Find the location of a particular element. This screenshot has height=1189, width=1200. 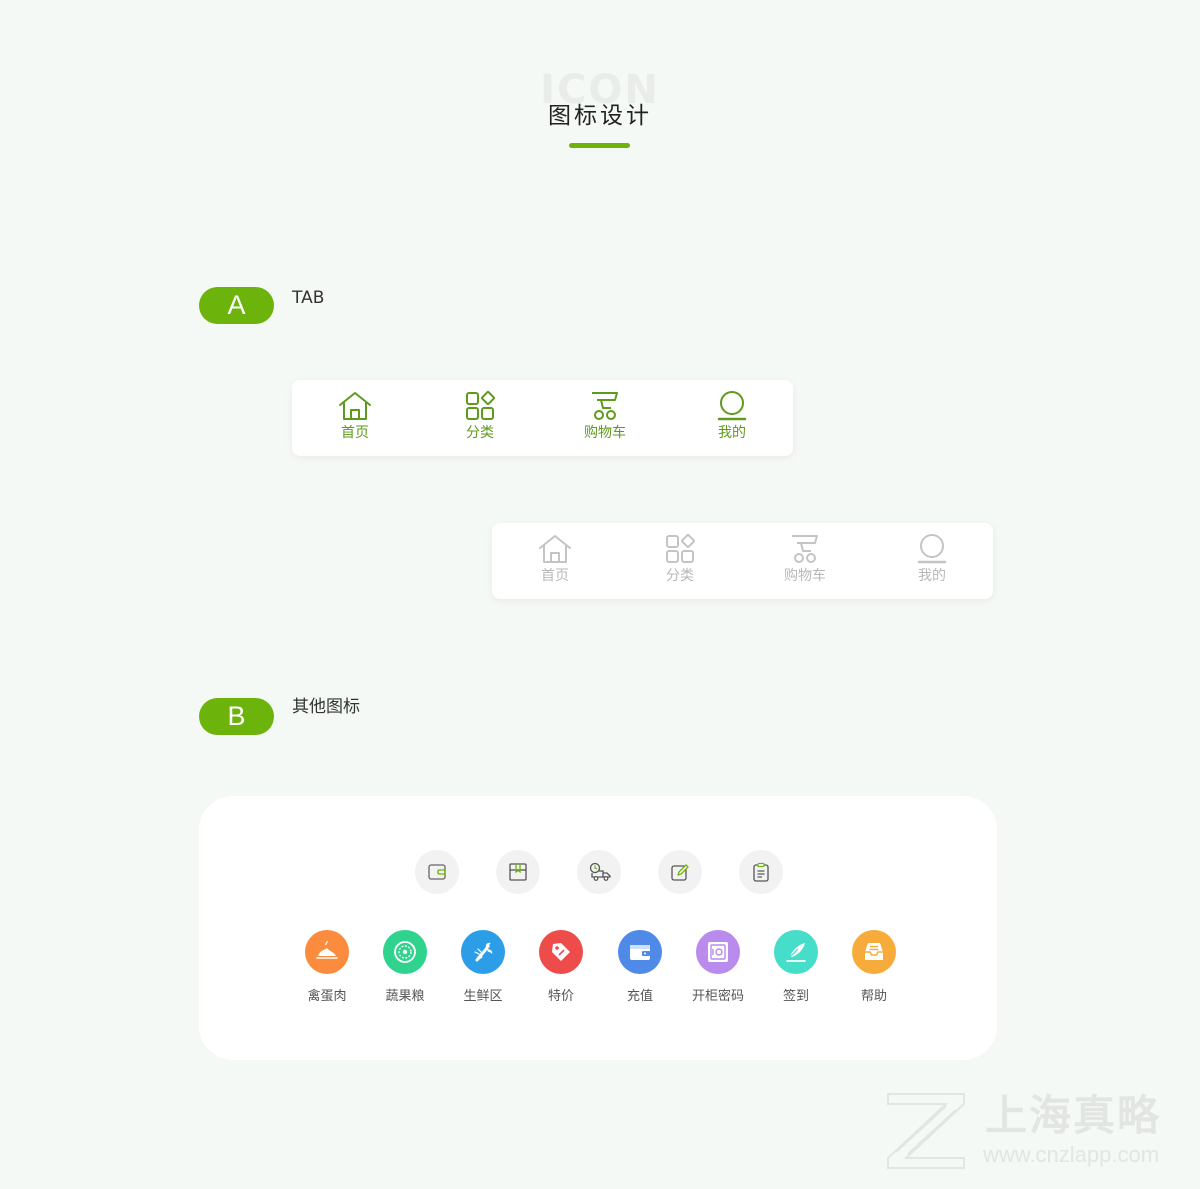

category-recharge: 充值 is located at coordinates (640, 968).